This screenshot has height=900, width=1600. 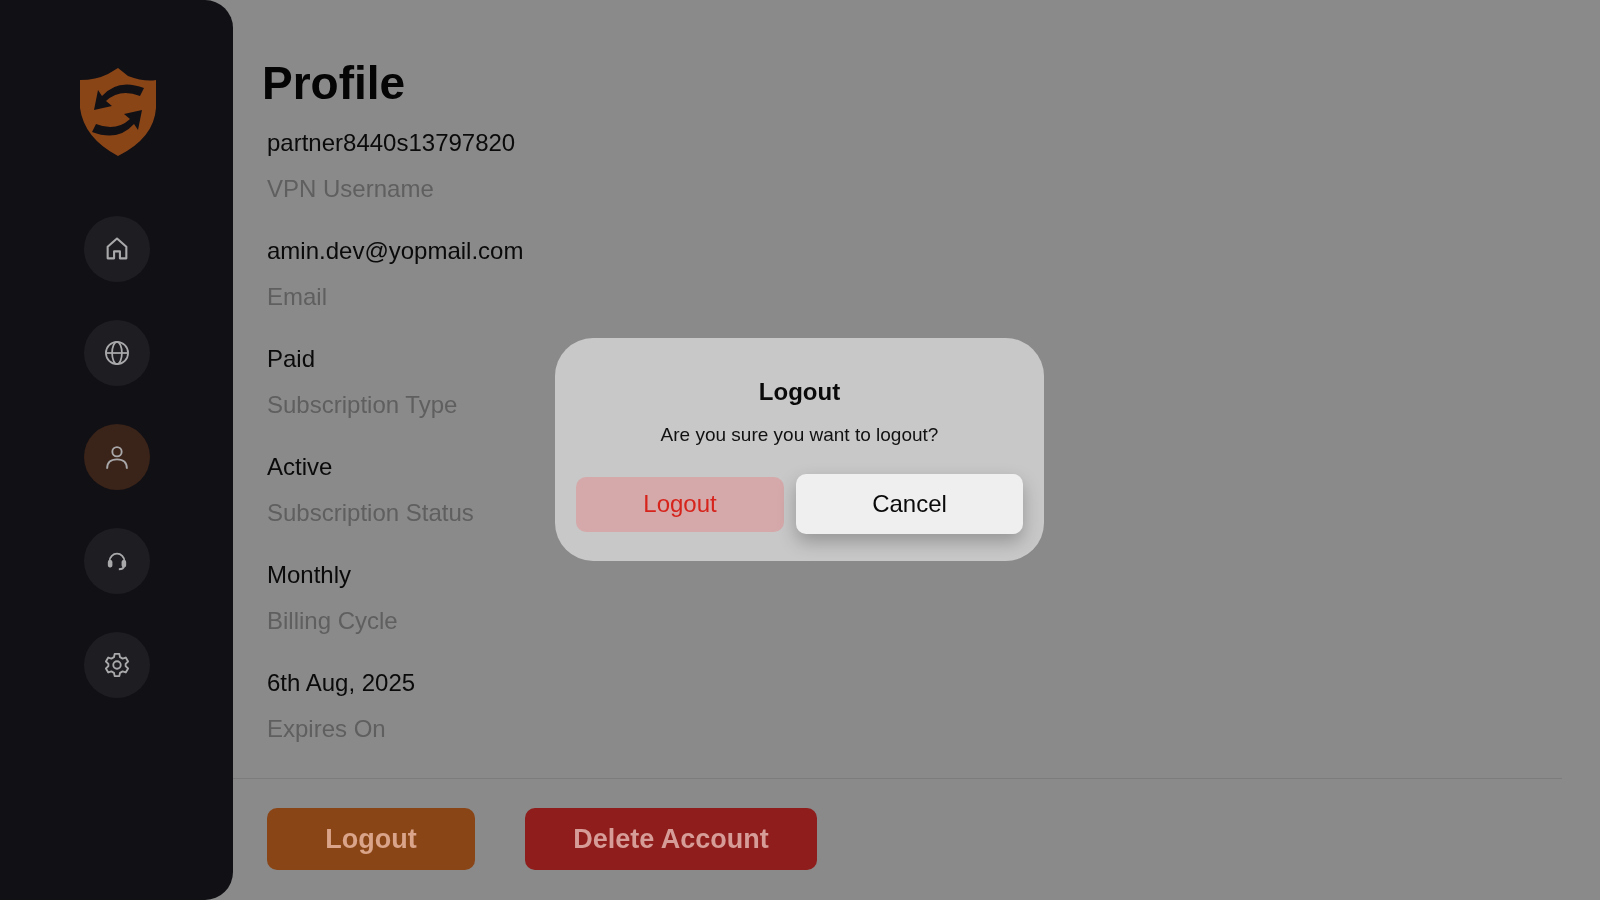 What do you see at coordinates (395, 251) in the screenshot?
I see `field-value: amin.dev@yopmail.com` at bounding box center [395, 251].